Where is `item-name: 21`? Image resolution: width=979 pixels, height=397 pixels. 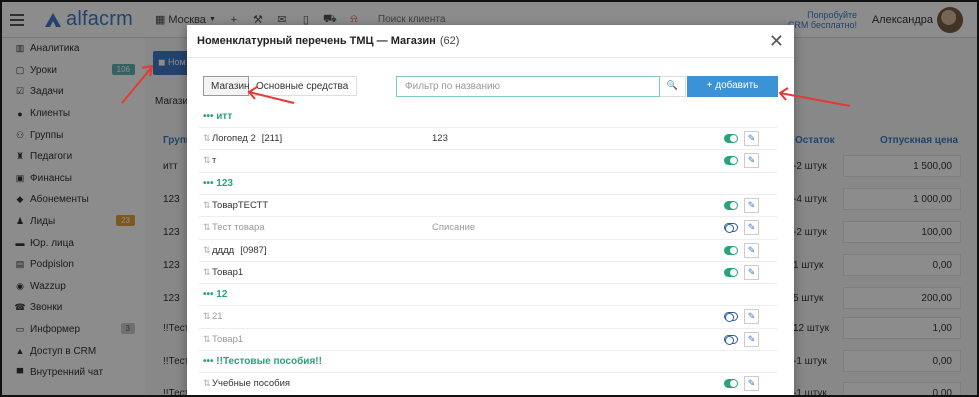
item-name: 21 is located at coordinates (217, 317).